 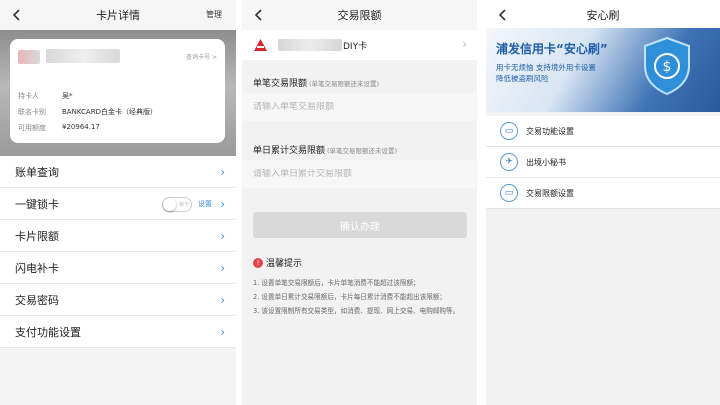 I want to click on product-value: BANKCARD白金卡（经典版）, so click(x=109, y=112).